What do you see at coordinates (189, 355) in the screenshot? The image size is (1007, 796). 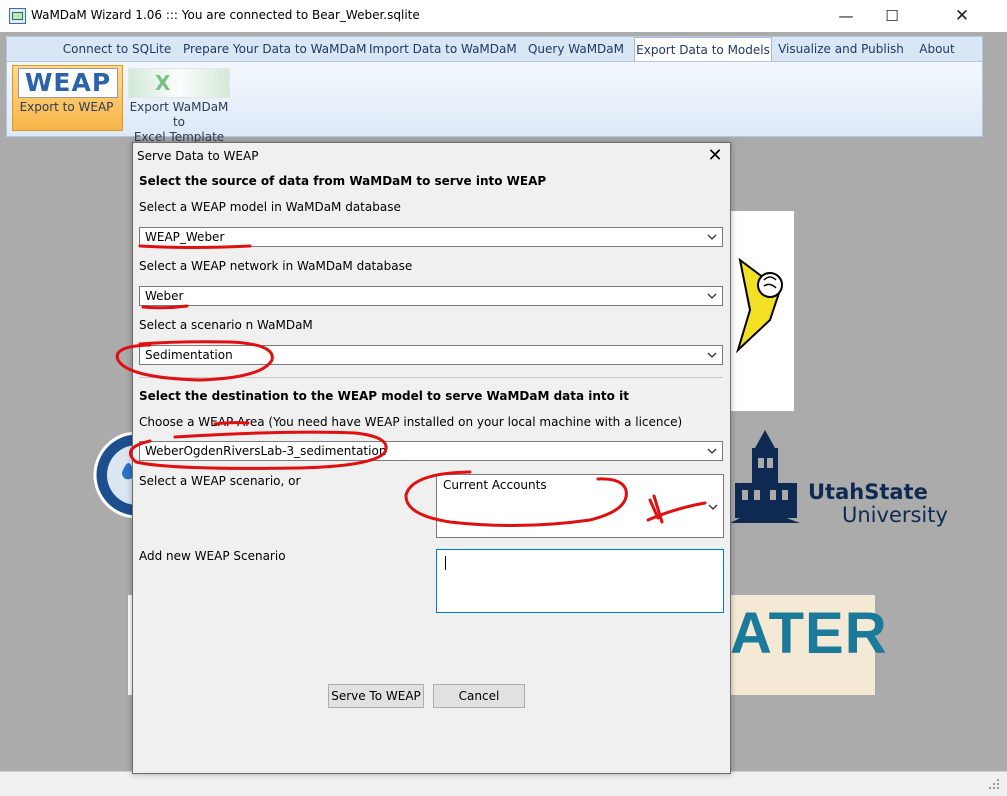 I see `scenario-select-value: Sedimentation` at bounding box center [189, 355].